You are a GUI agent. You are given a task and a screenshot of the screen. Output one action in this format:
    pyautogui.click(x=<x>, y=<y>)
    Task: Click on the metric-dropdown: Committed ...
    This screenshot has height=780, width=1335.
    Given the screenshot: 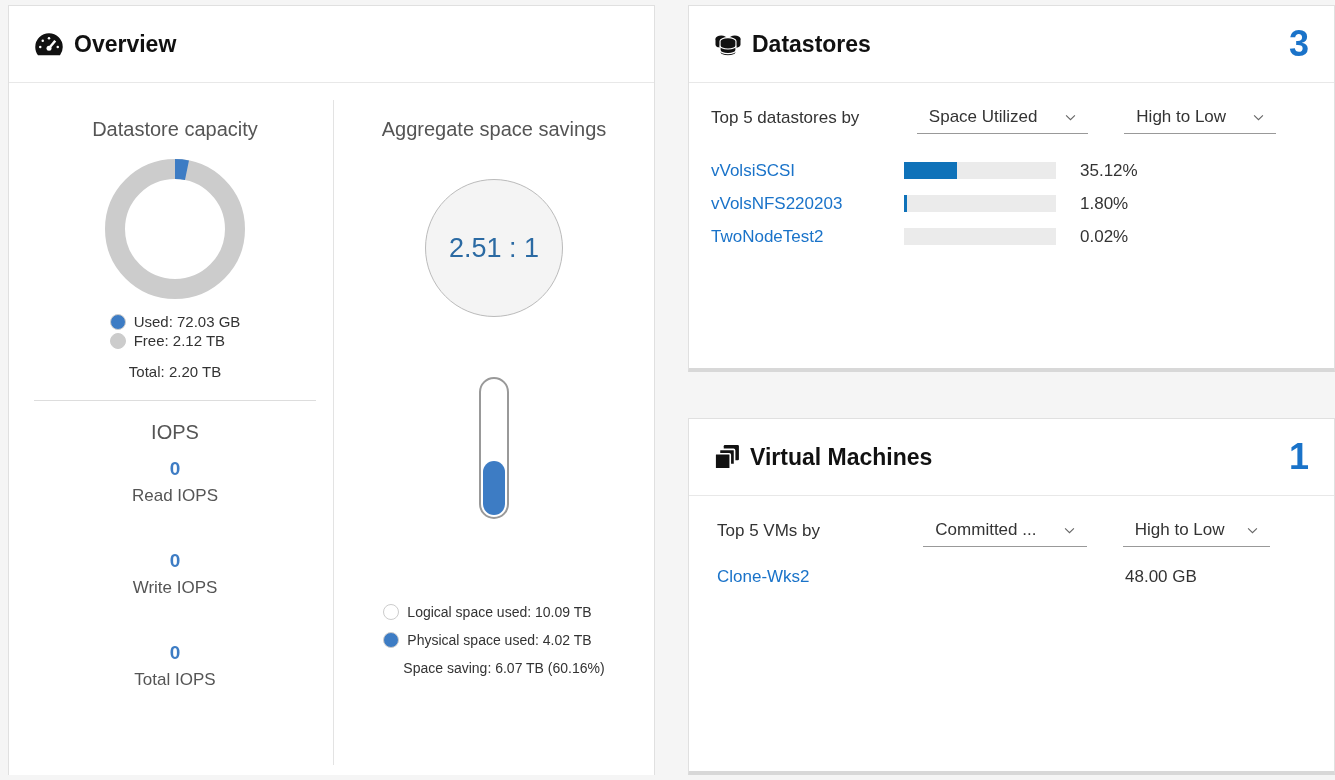 What is the action you would take?
    pyautogui.click(x=1005, y=531)
    